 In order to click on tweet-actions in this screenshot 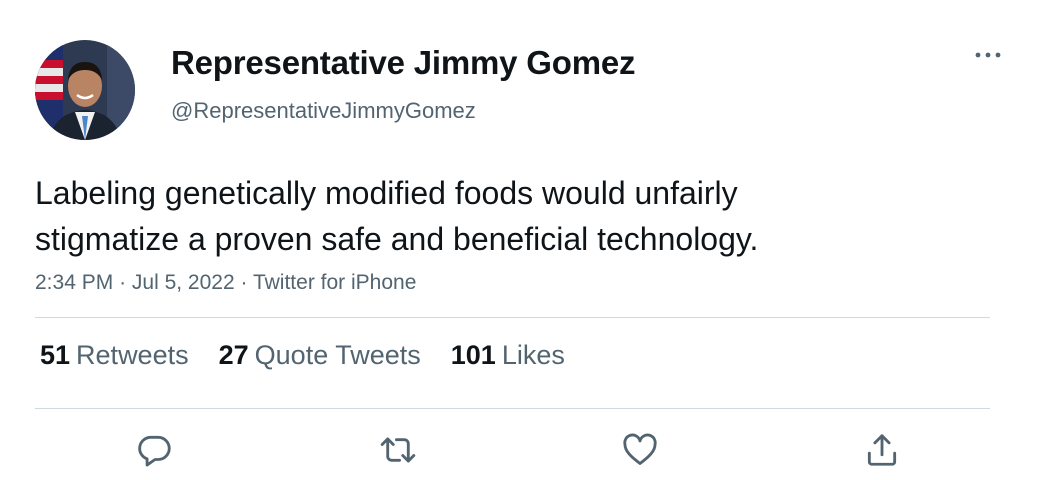, I will do `click(525, 450)`.